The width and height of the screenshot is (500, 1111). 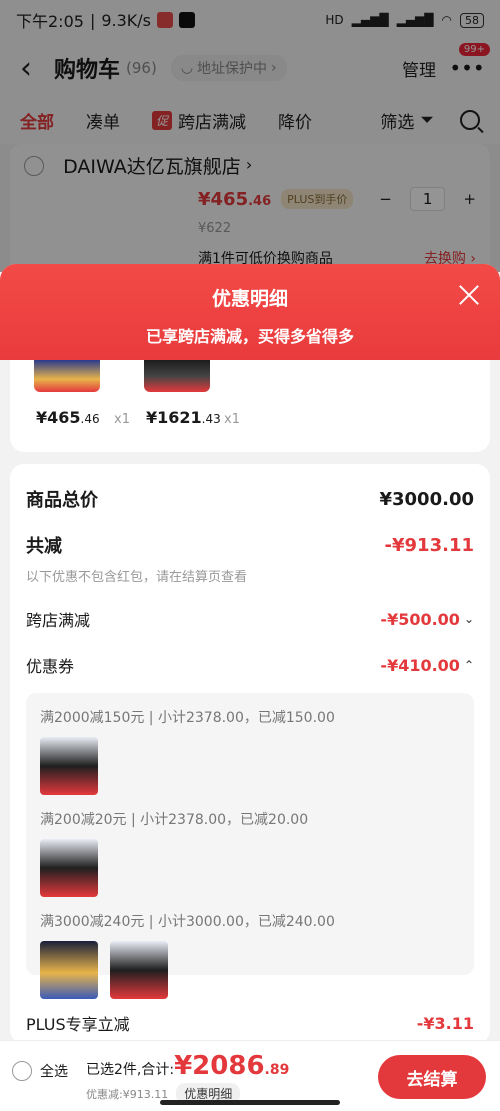 What do you see at coordinates (78, 1024) in the screenshot?
I see `plus-discount-label: PLUS专享立减` at bounding box center [78, 1024].